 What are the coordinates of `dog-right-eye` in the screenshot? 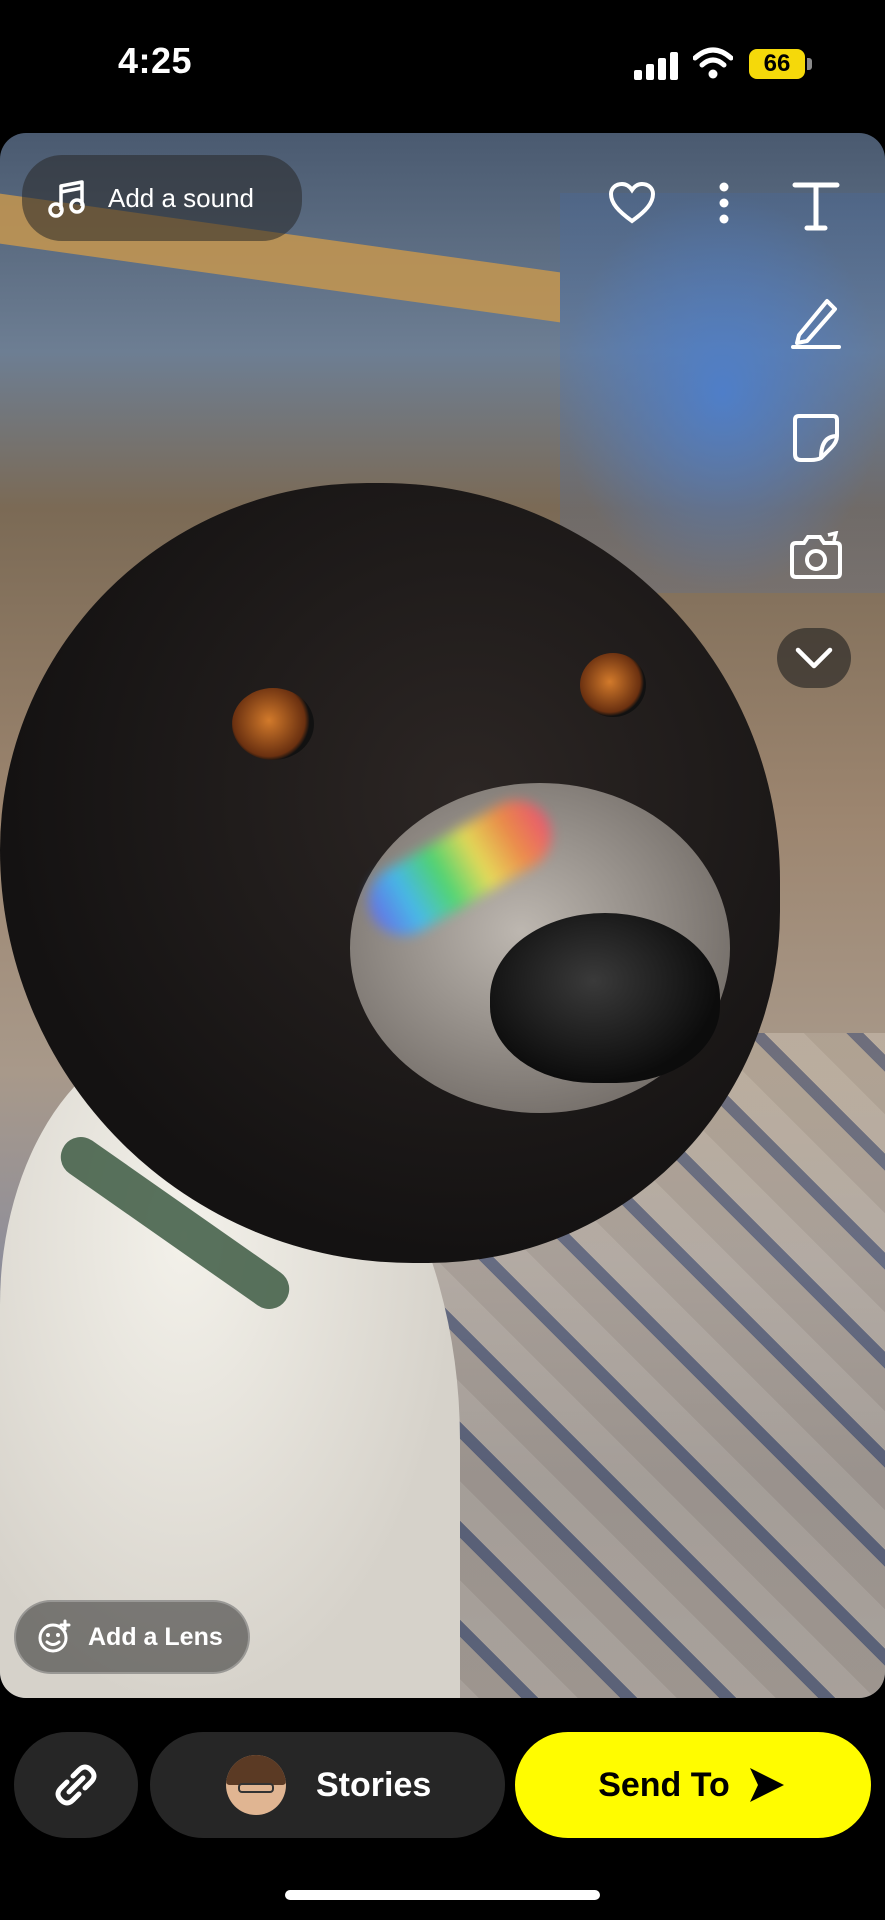 It's located at (613, 685).